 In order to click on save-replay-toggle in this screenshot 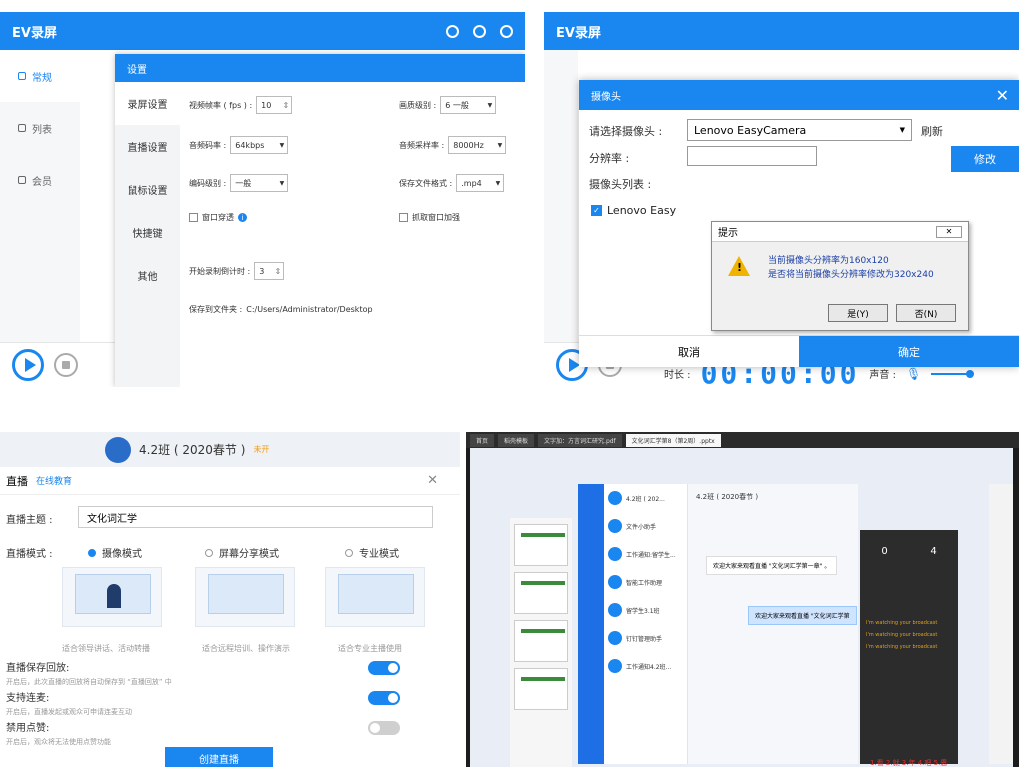, I will do `click(384, 668)`.